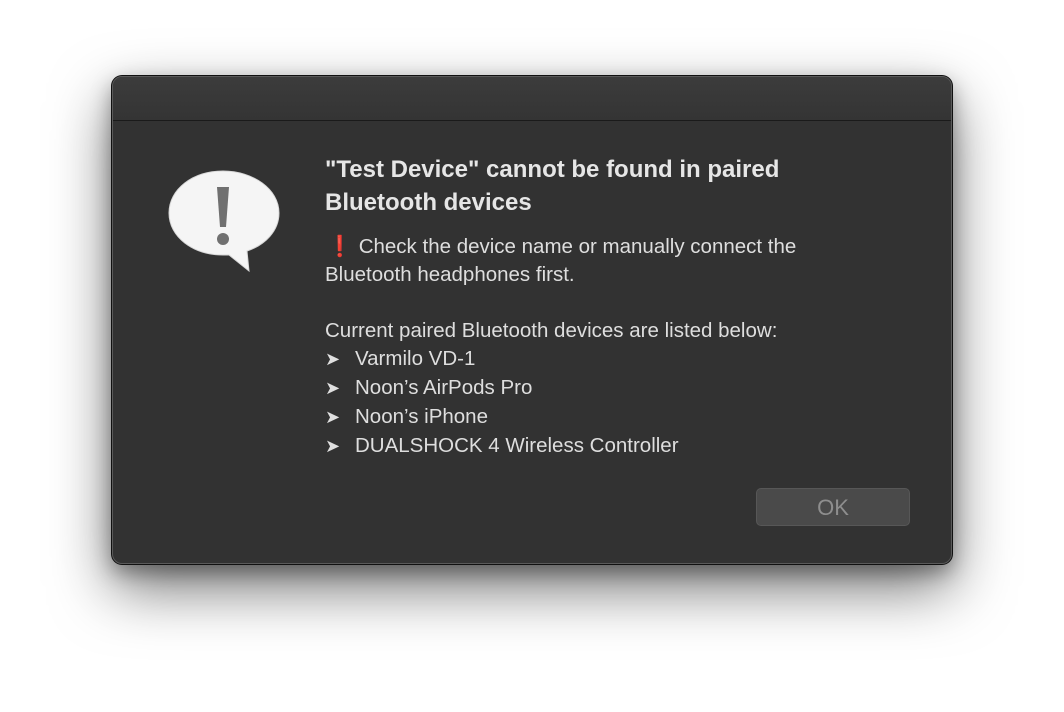 This screenshot has width=1064, height=712. What do you see at coordinates (517, 445) in the screenshot?
I see `device-name: DUALSHOCK 4 Wireless Controller` at bounding box center [517, 445].